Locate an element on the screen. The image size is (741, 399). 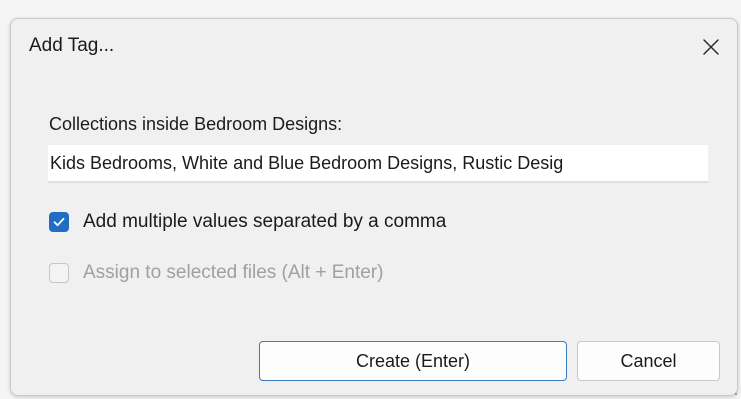
close-icon is located at coordinates (711, 47).